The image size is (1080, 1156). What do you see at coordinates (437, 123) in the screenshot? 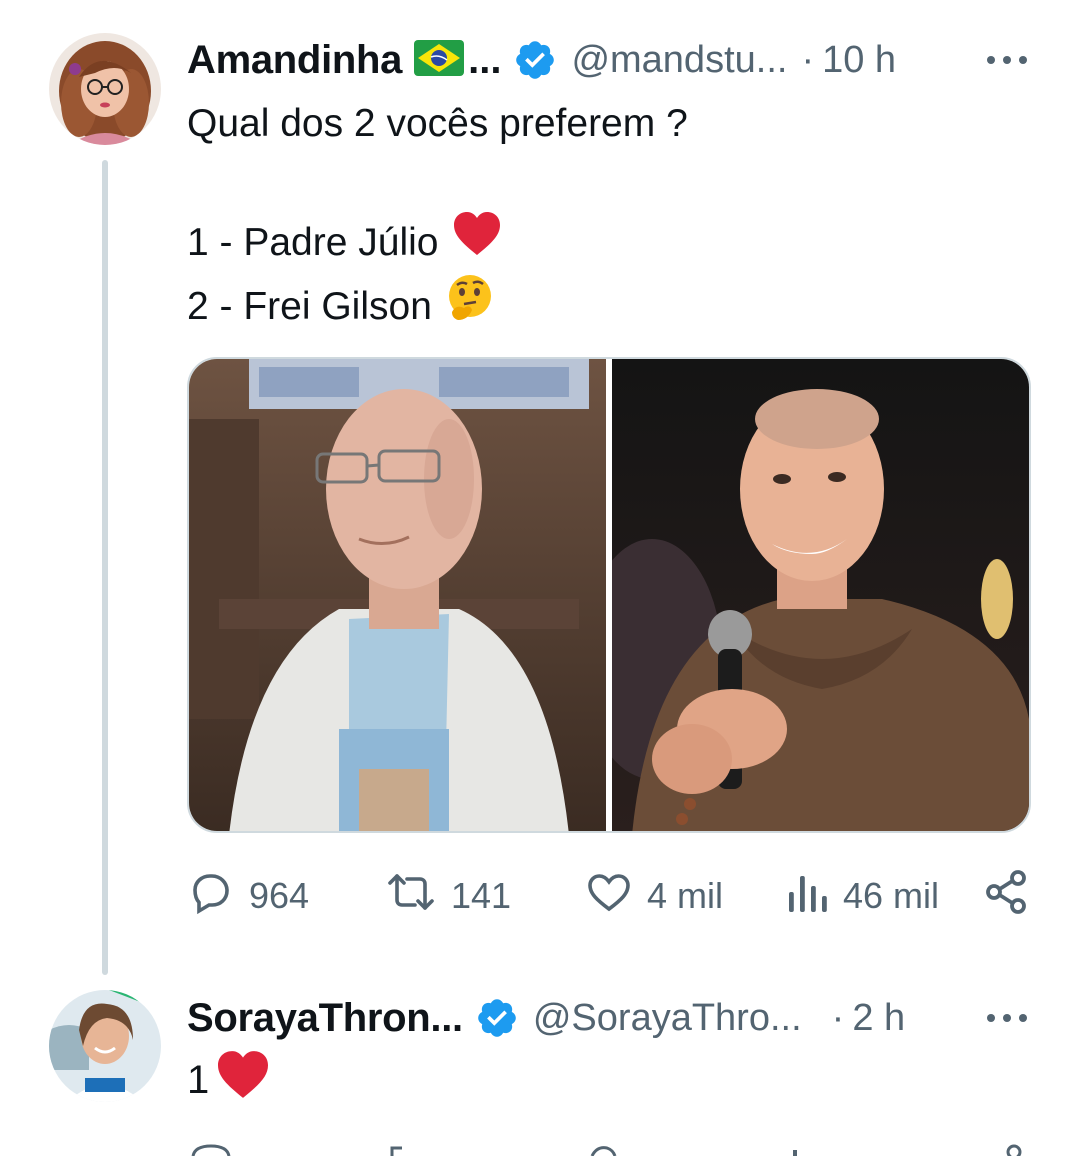
I see `tweet-text-line: Qual dos 2 vocês preferem ?` at bounding box center [437, 123].